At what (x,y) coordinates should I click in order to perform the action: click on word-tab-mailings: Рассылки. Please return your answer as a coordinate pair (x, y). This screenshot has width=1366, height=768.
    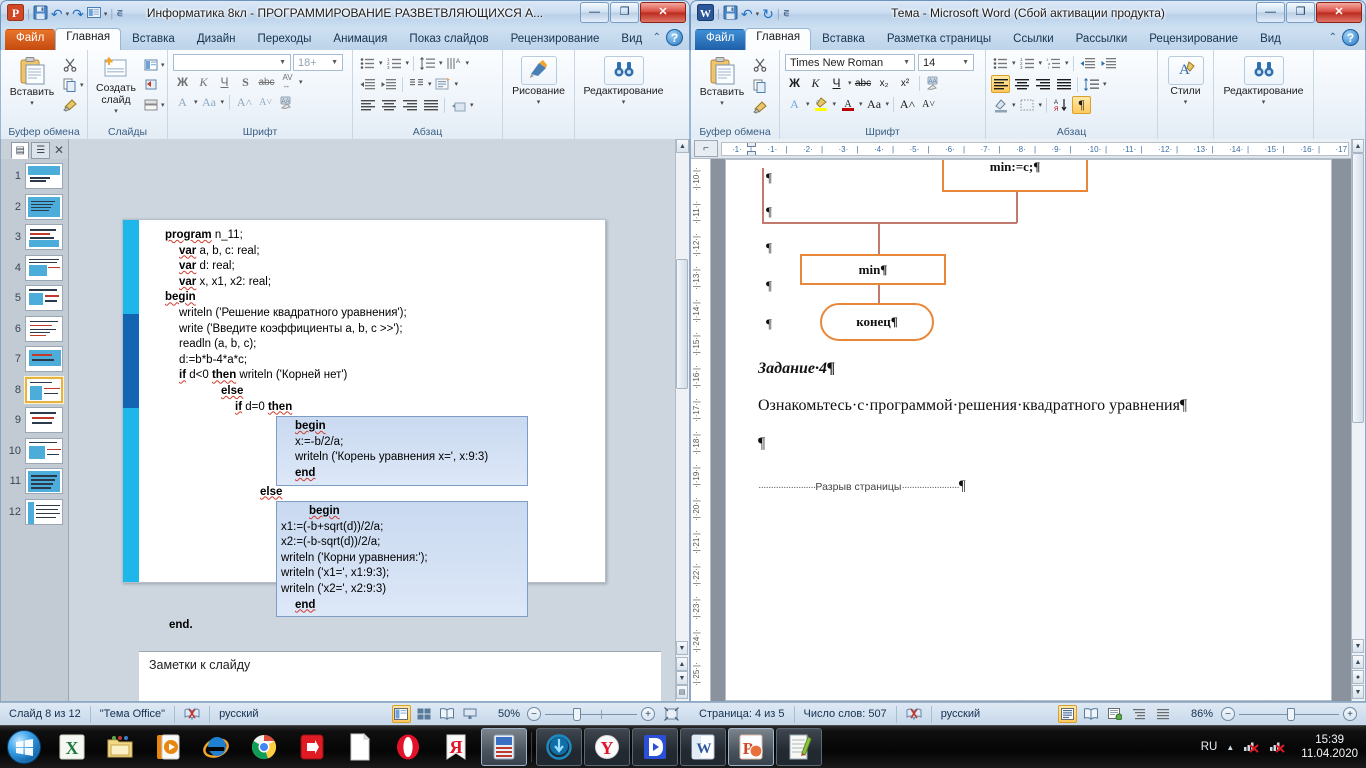
    Looking at the image, I should click on (1102, 40).